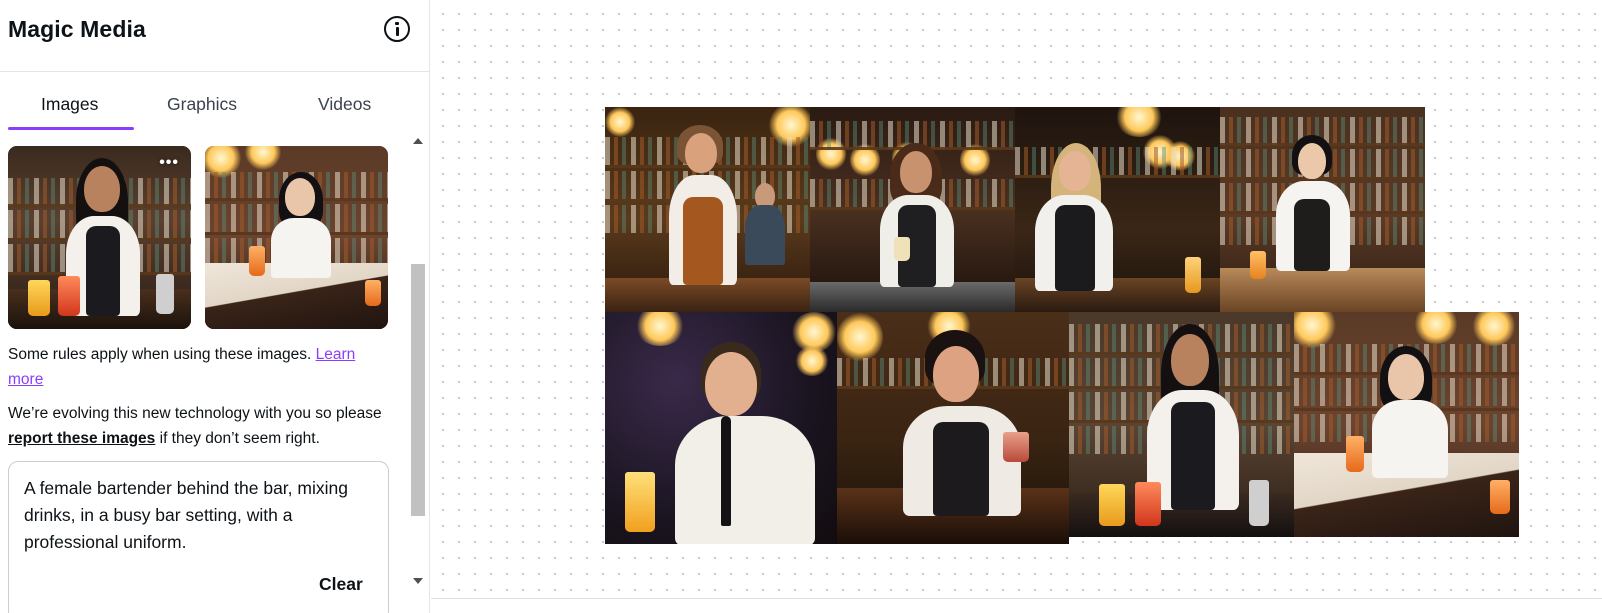 The height and width of the screenshot is (613, 1602). What do you see at coordinates (169, 163) in the screenshot?
I see `more-options-icon: •••` at bounding box center [169, 163].